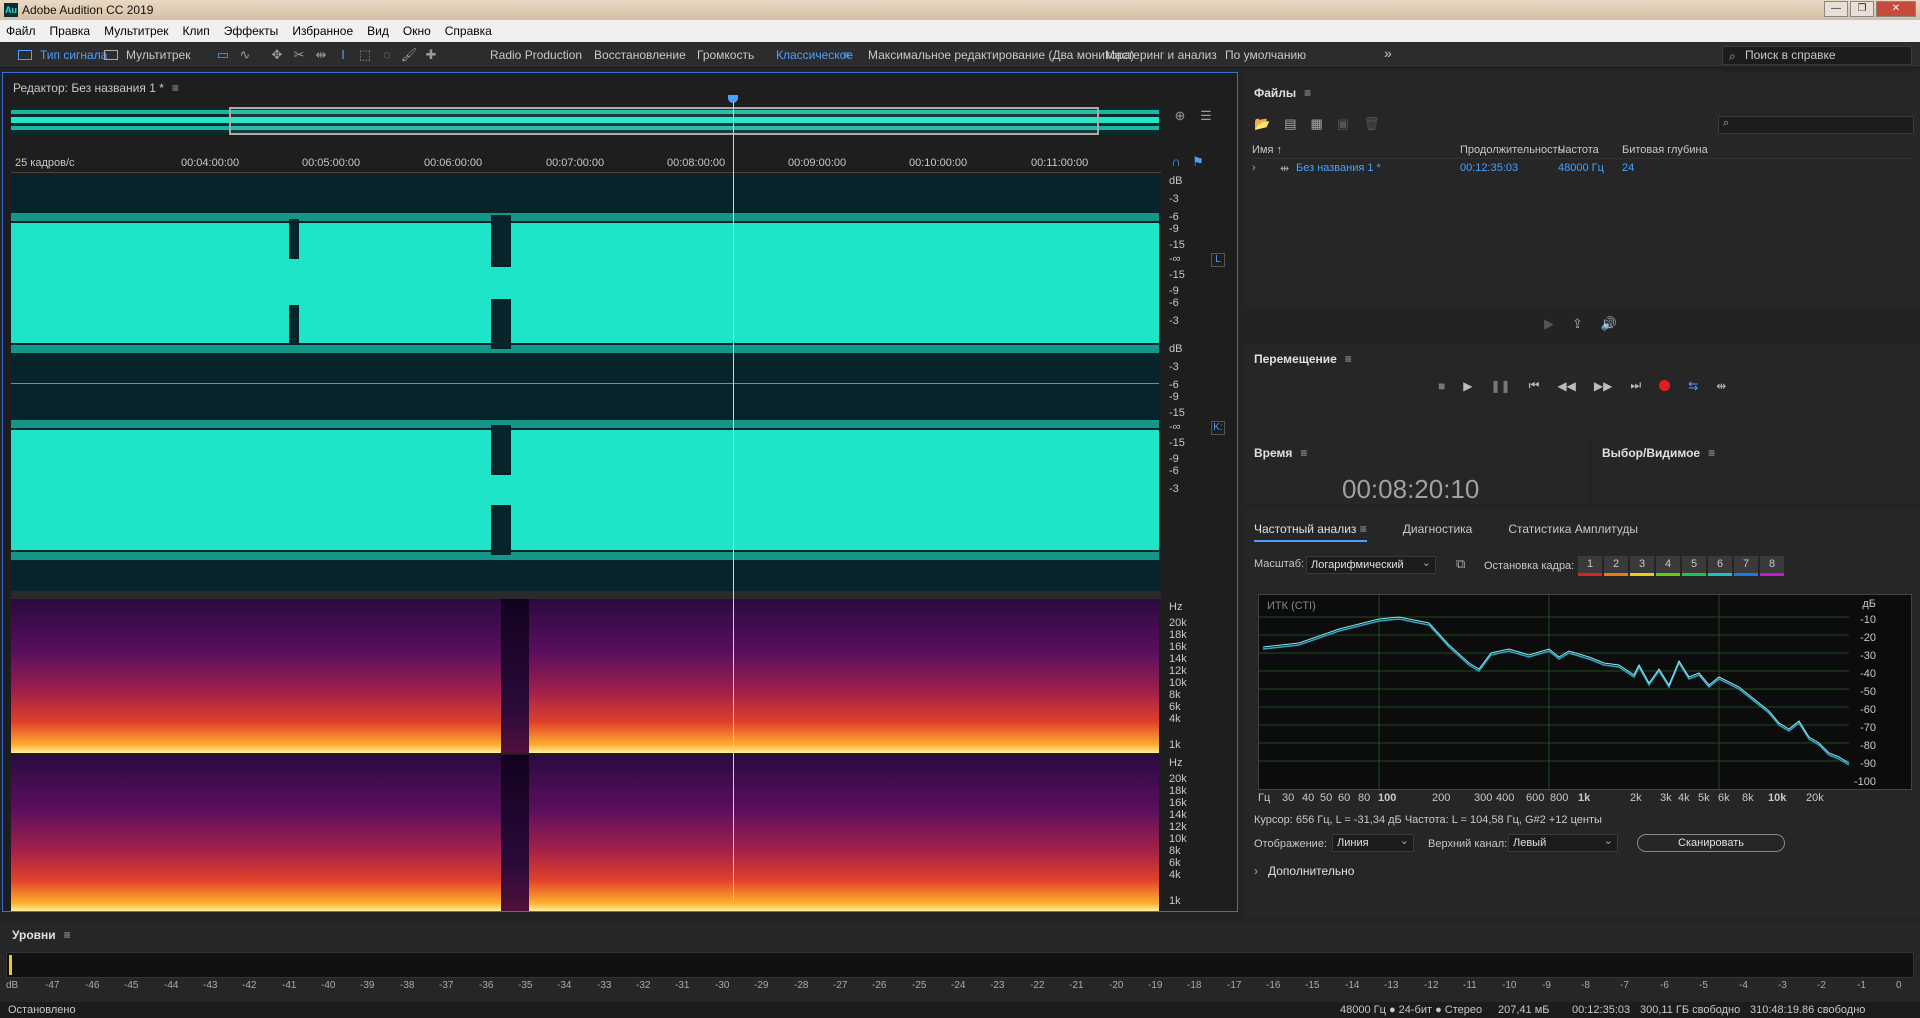 Image resolution: width=1920 pixels, height=1018 pixels. What do you see at coordinates (431, 55) in the screenshot?
I see `spot-healing-tool-icon: ✚` at bounding box center [431, 55].